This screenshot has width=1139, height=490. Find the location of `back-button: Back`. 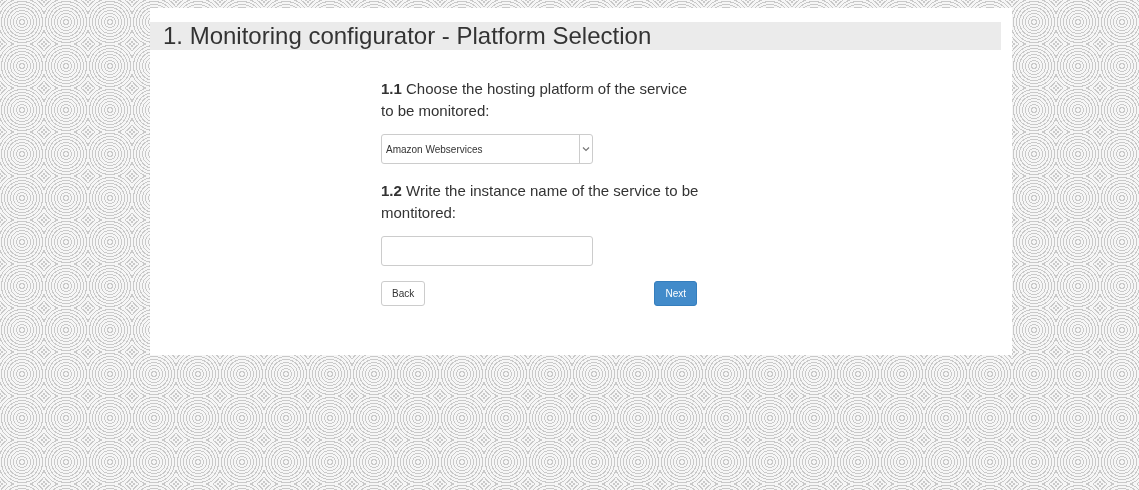

back-button: Back is located at coordinates (403, 293).